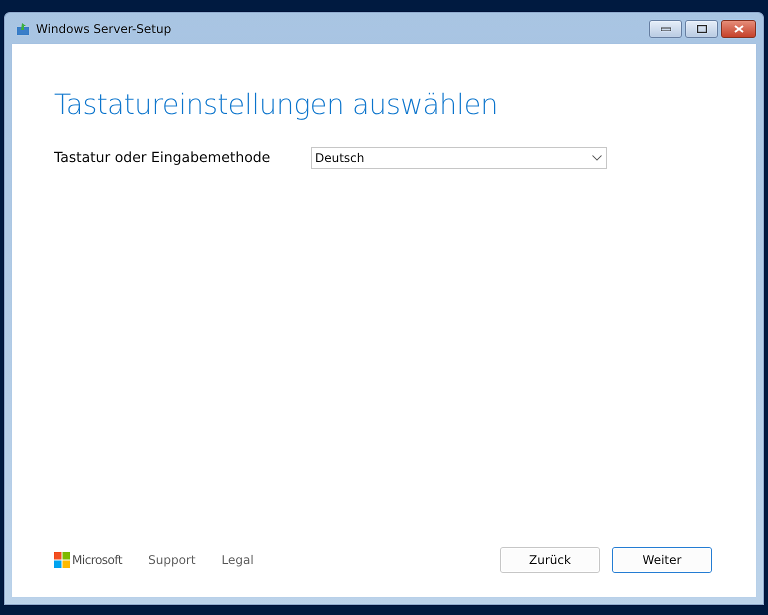 This screenshot has height=615, width=768. I want to click on close-icon, so click(739, 29).